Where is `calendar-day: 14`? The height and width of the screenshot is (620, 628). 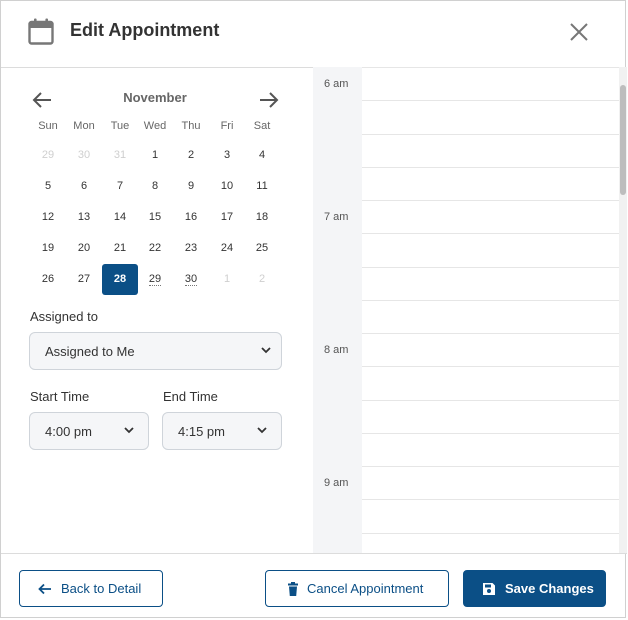 calendar-day: 14 is located at coordinates (120, 217).